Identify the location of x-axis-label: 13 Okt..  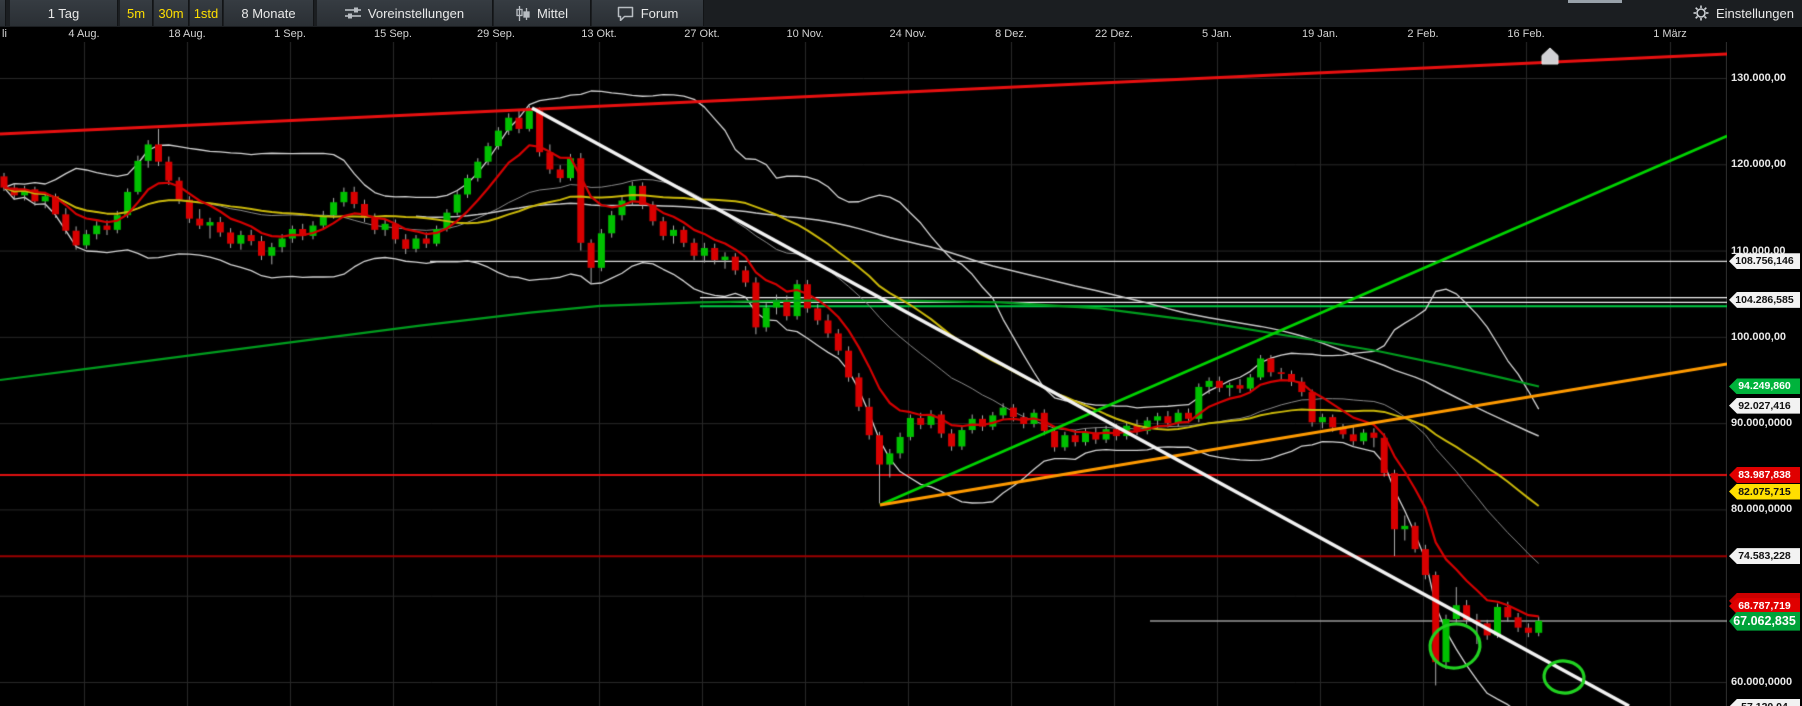
(599, 34).